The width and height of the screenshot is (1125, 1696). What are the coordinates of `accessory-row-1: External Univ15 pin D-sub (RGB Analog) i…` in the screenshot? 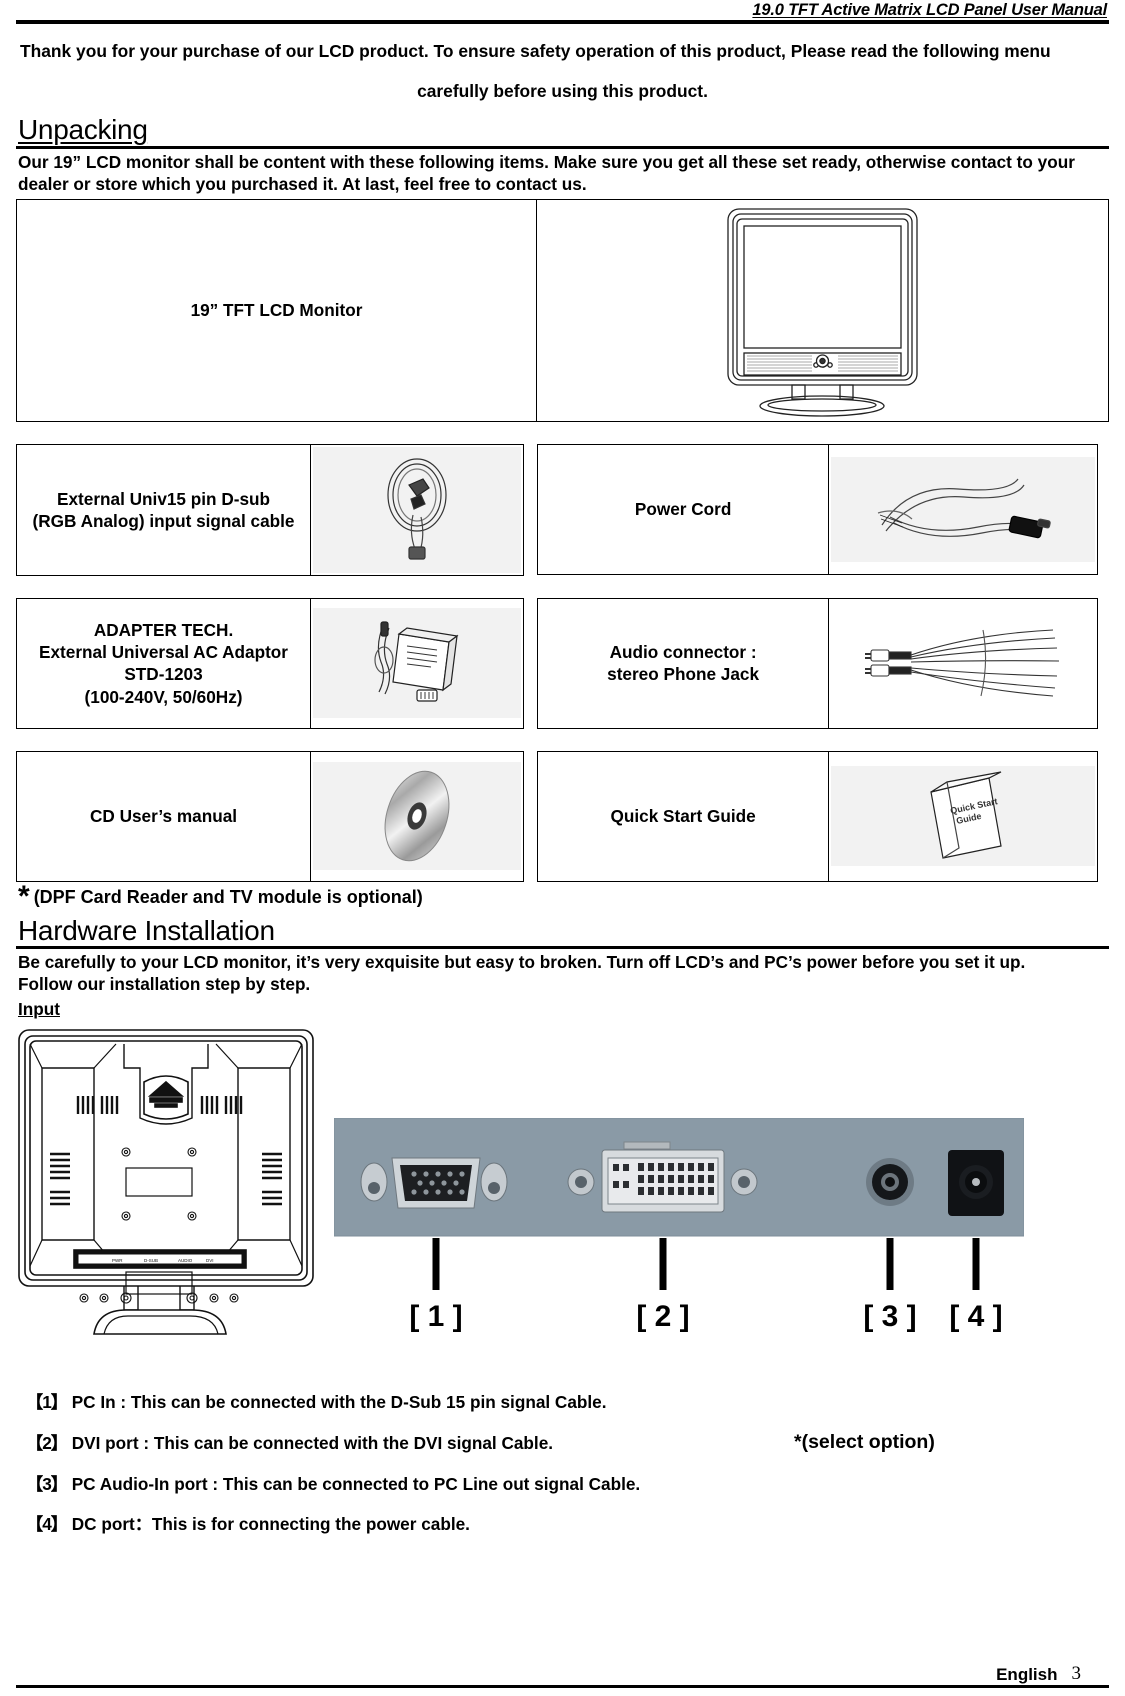 It's located at (562, 509).